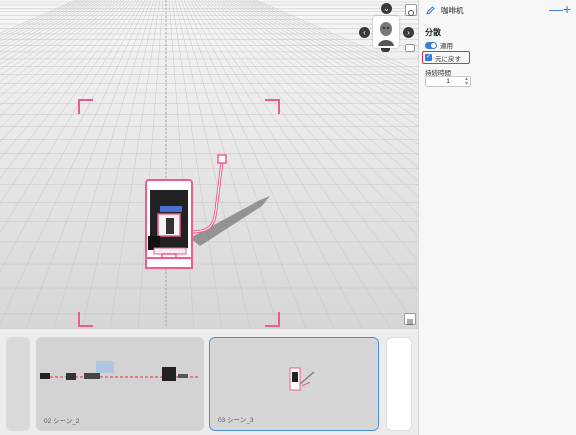 Image resolution: width=576 pixels, height=435 pixels. I want to click on panel-header: 咖啡机 — +, so click(497, 11).